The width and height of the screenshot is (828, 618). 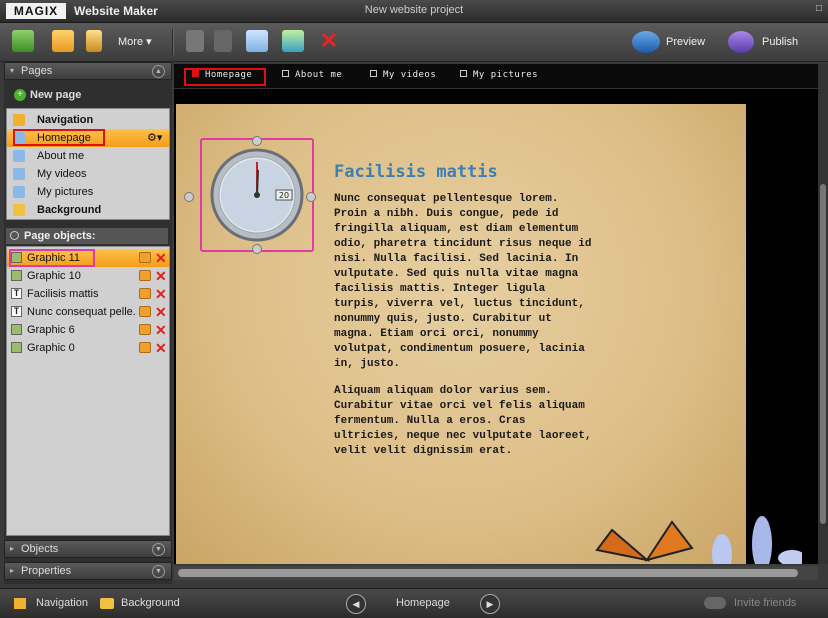 What do you see at coordinates (150, 603) in the screenshot?
I see `background-button: Background` at bounding box center [150, 603].